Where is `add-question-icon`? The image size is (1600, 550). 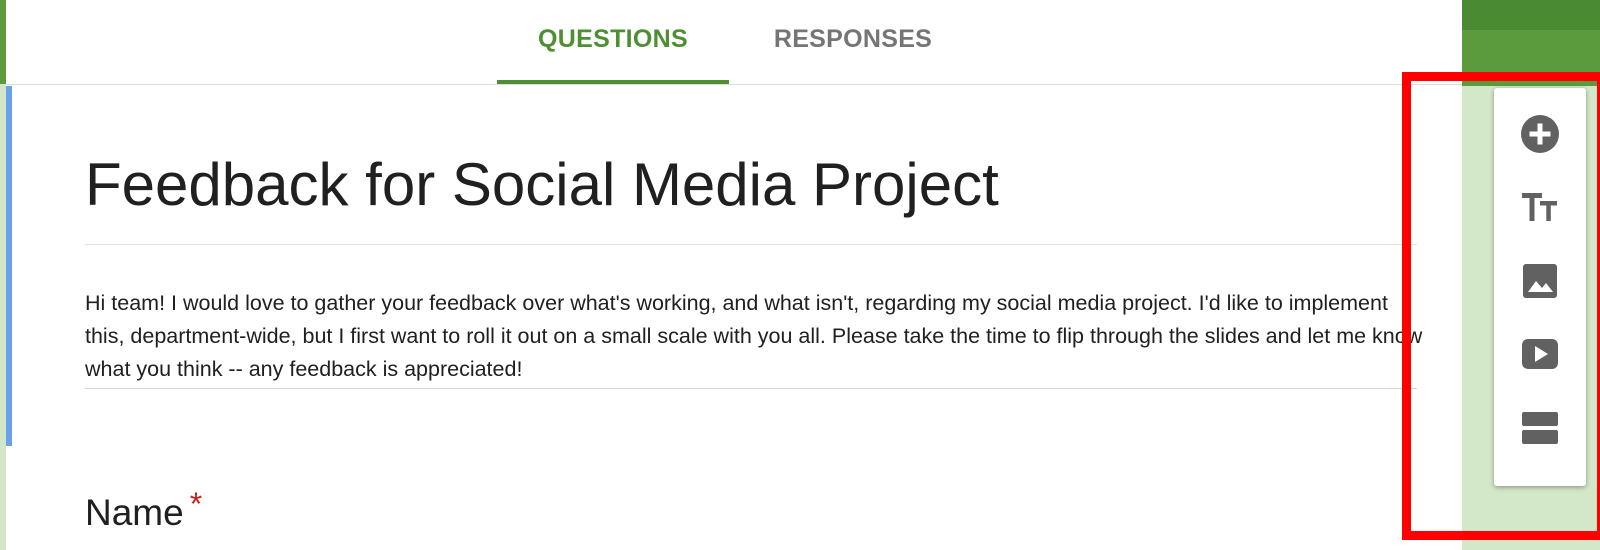 add-question-icon is located at coordinates (1540, 134).